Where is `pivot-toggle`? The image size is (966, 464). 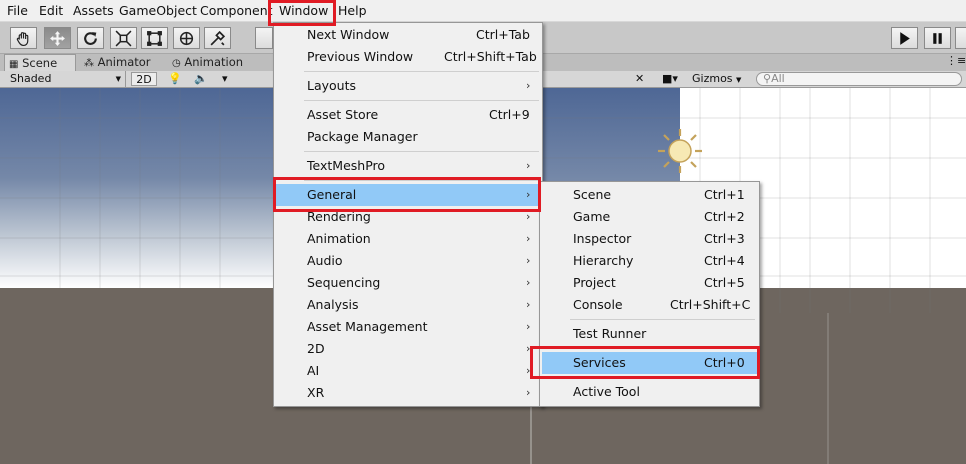
pivot-toggle is located at coordinates (264, 38).